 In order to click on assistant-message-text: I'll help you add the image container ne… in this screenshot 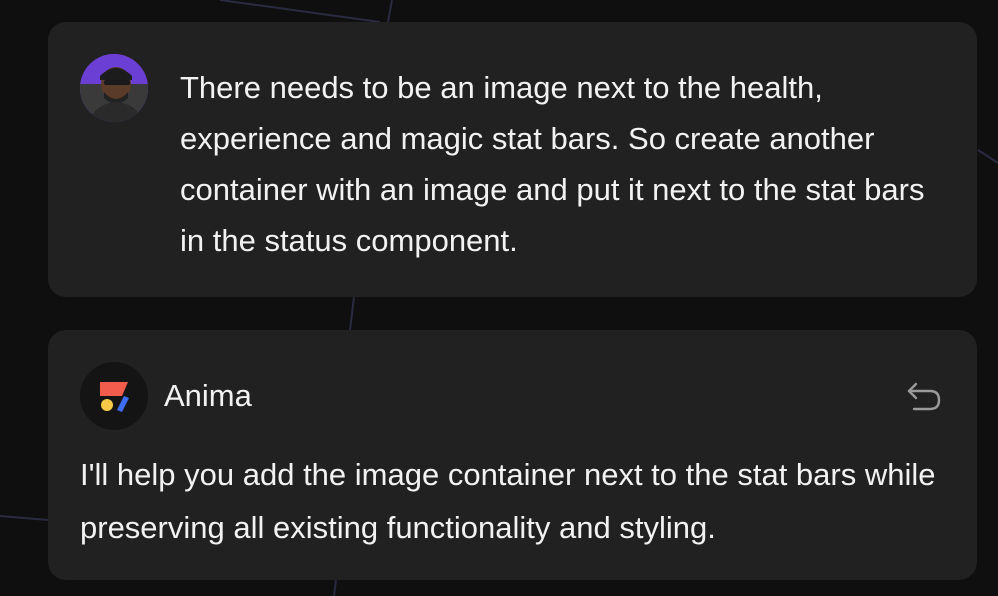, I will do `click(508, 501)`.